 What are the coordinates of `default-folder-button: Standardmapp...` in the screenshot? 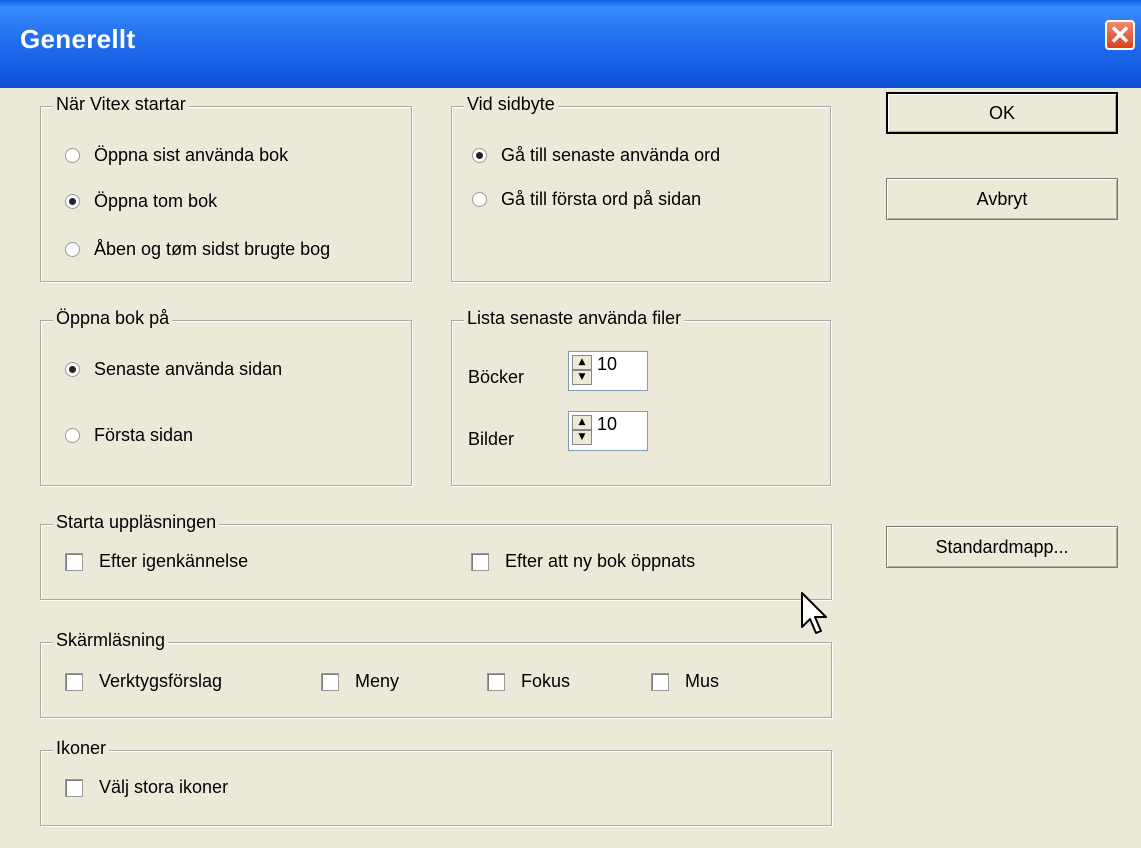 It's located at (1002, 547).